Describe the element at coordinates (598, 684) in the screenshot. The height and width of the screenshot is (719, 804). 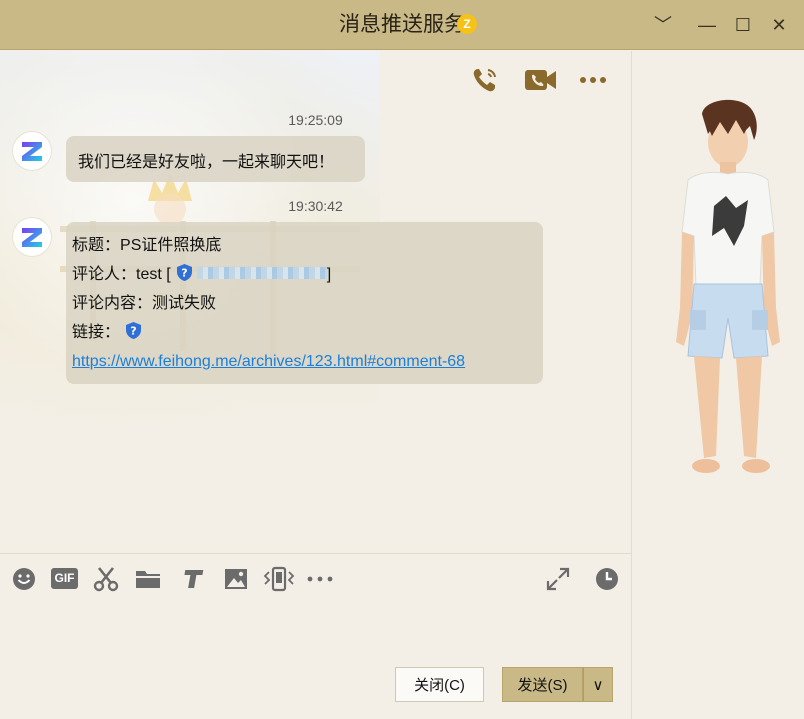
I see `send-options-dropdown: ∨` at that location.